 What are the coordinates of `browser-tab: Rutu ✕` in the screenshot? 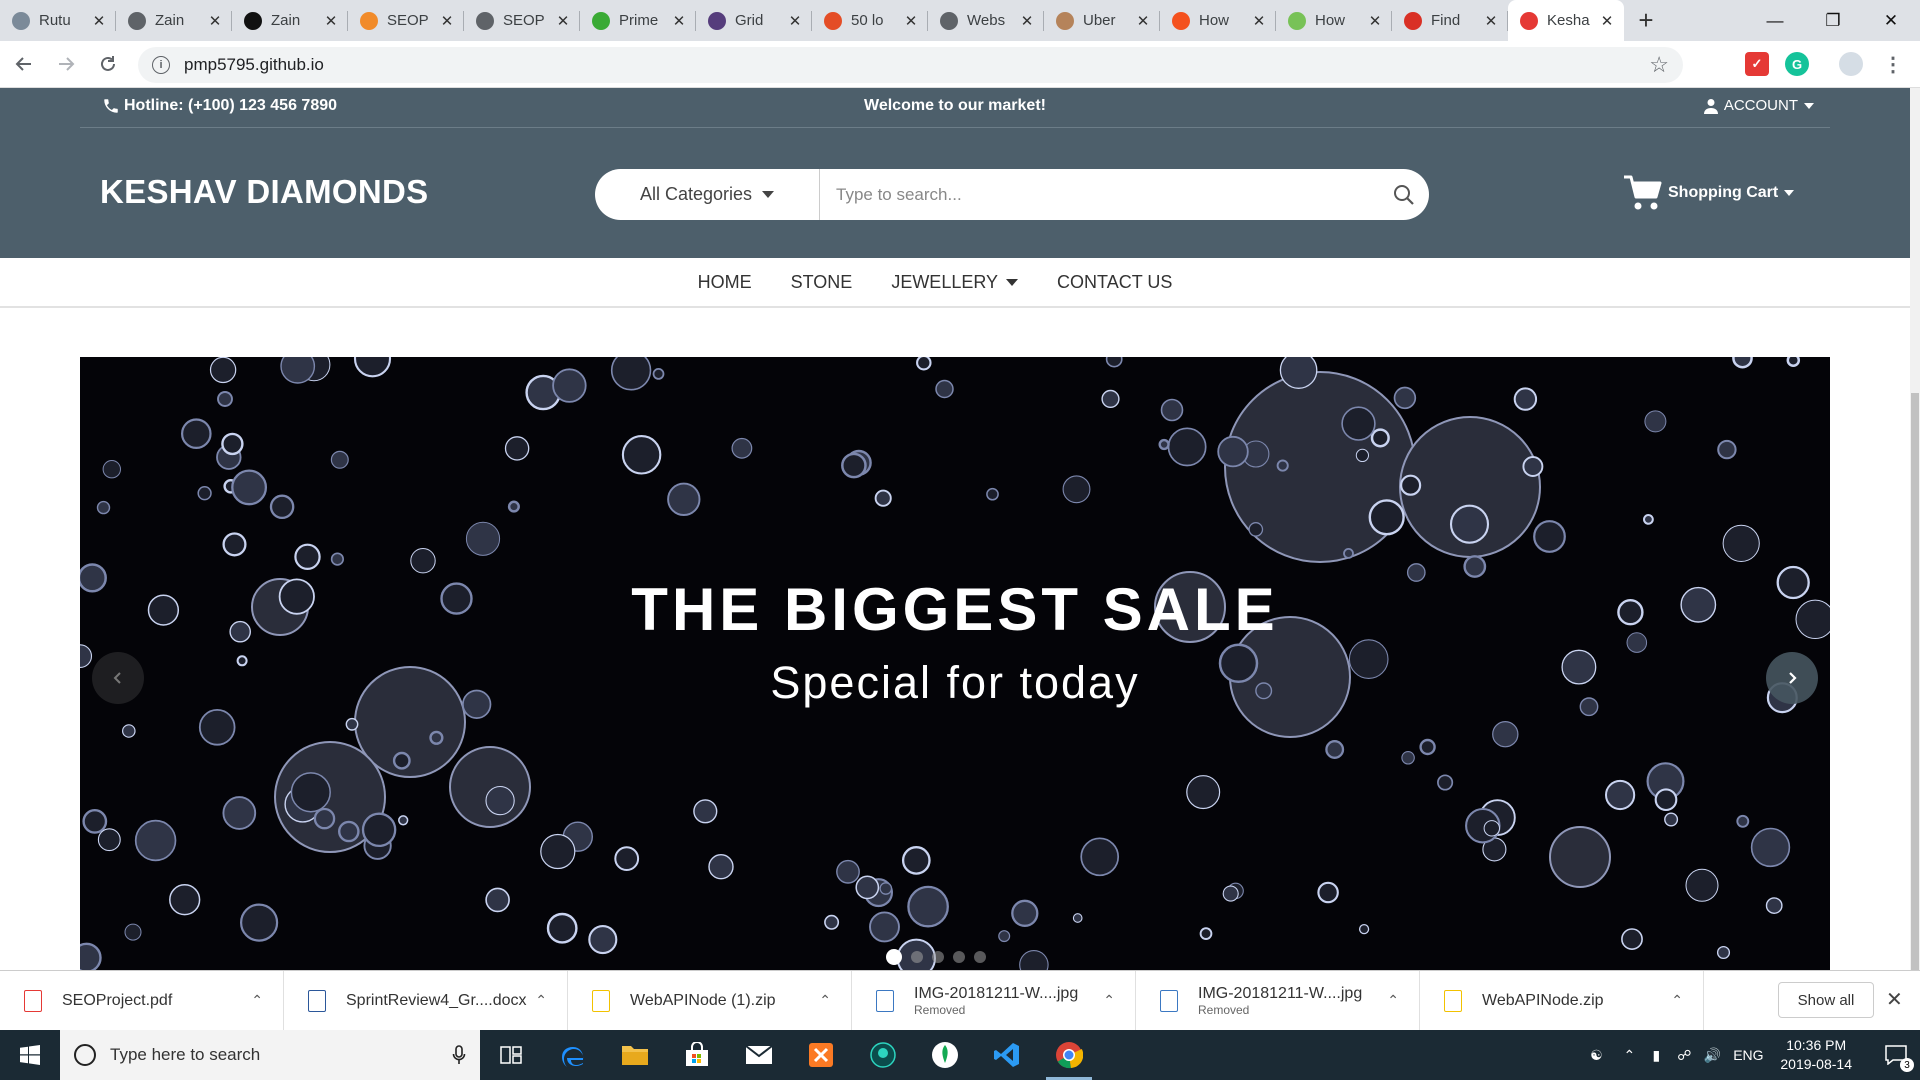 It's located at (58, 20).